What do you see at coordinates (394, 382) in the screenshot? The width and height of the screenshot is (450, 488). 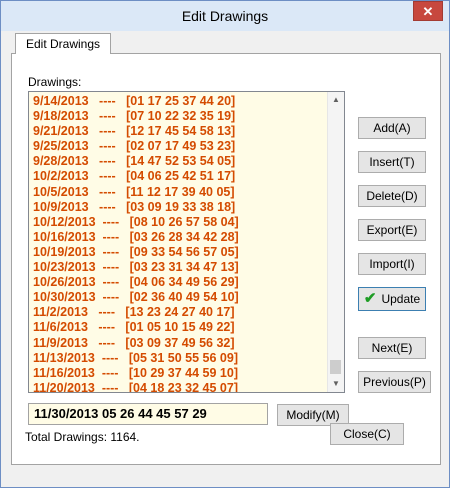 I see `previous-button: Previous(P)` at bounding box center [394, 382].